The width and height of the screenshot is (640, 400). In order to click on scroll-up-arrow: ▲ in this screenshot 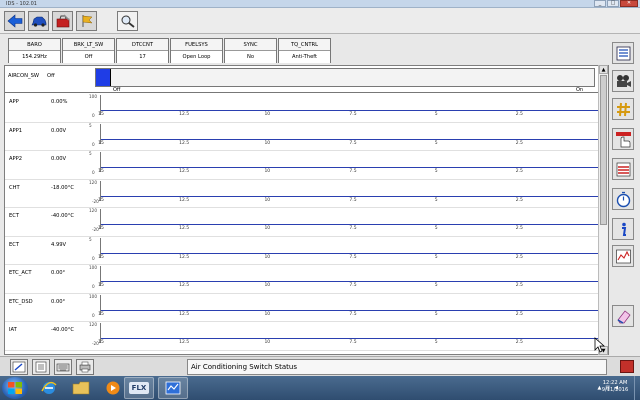, I will do `click(603, 69)`.